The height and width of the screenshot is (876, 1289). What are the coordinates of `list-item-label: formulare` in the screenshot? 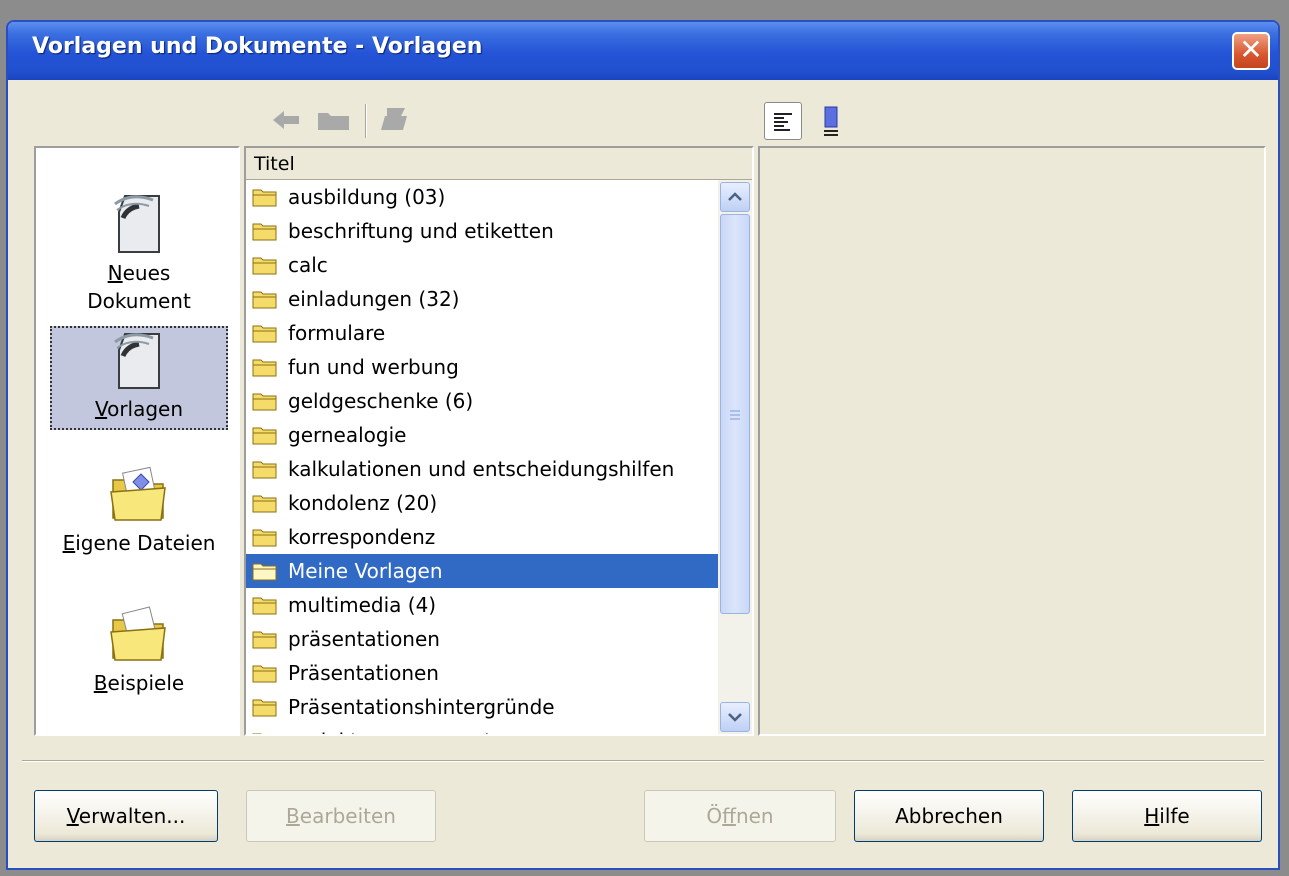 It's located at (337, 333).